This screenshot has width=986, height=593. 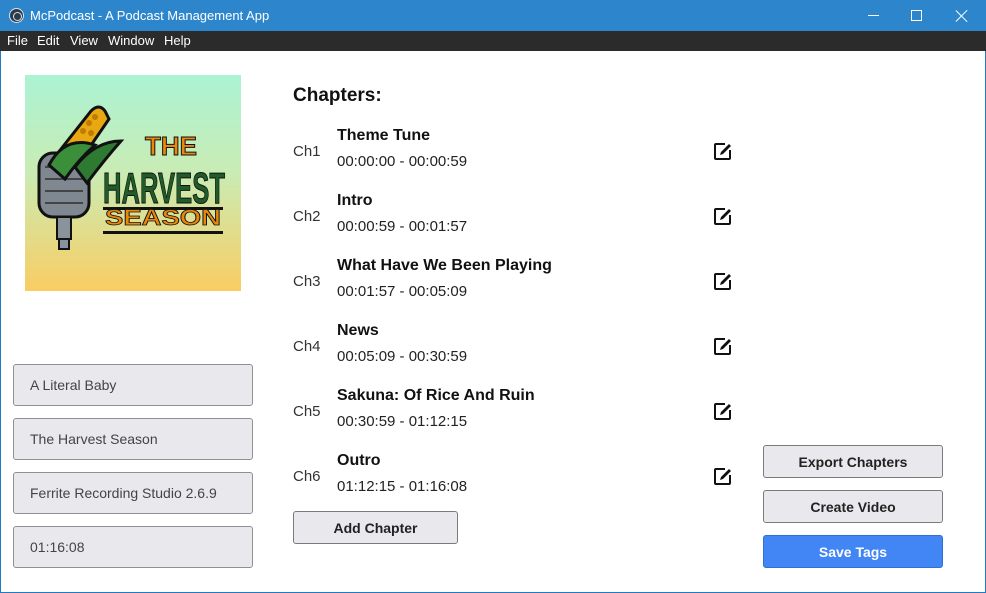 What do you see at coordinates (307, 476) in the screenshot?
I see `chapter-number: Ch6` at bounding box center [307, 476].